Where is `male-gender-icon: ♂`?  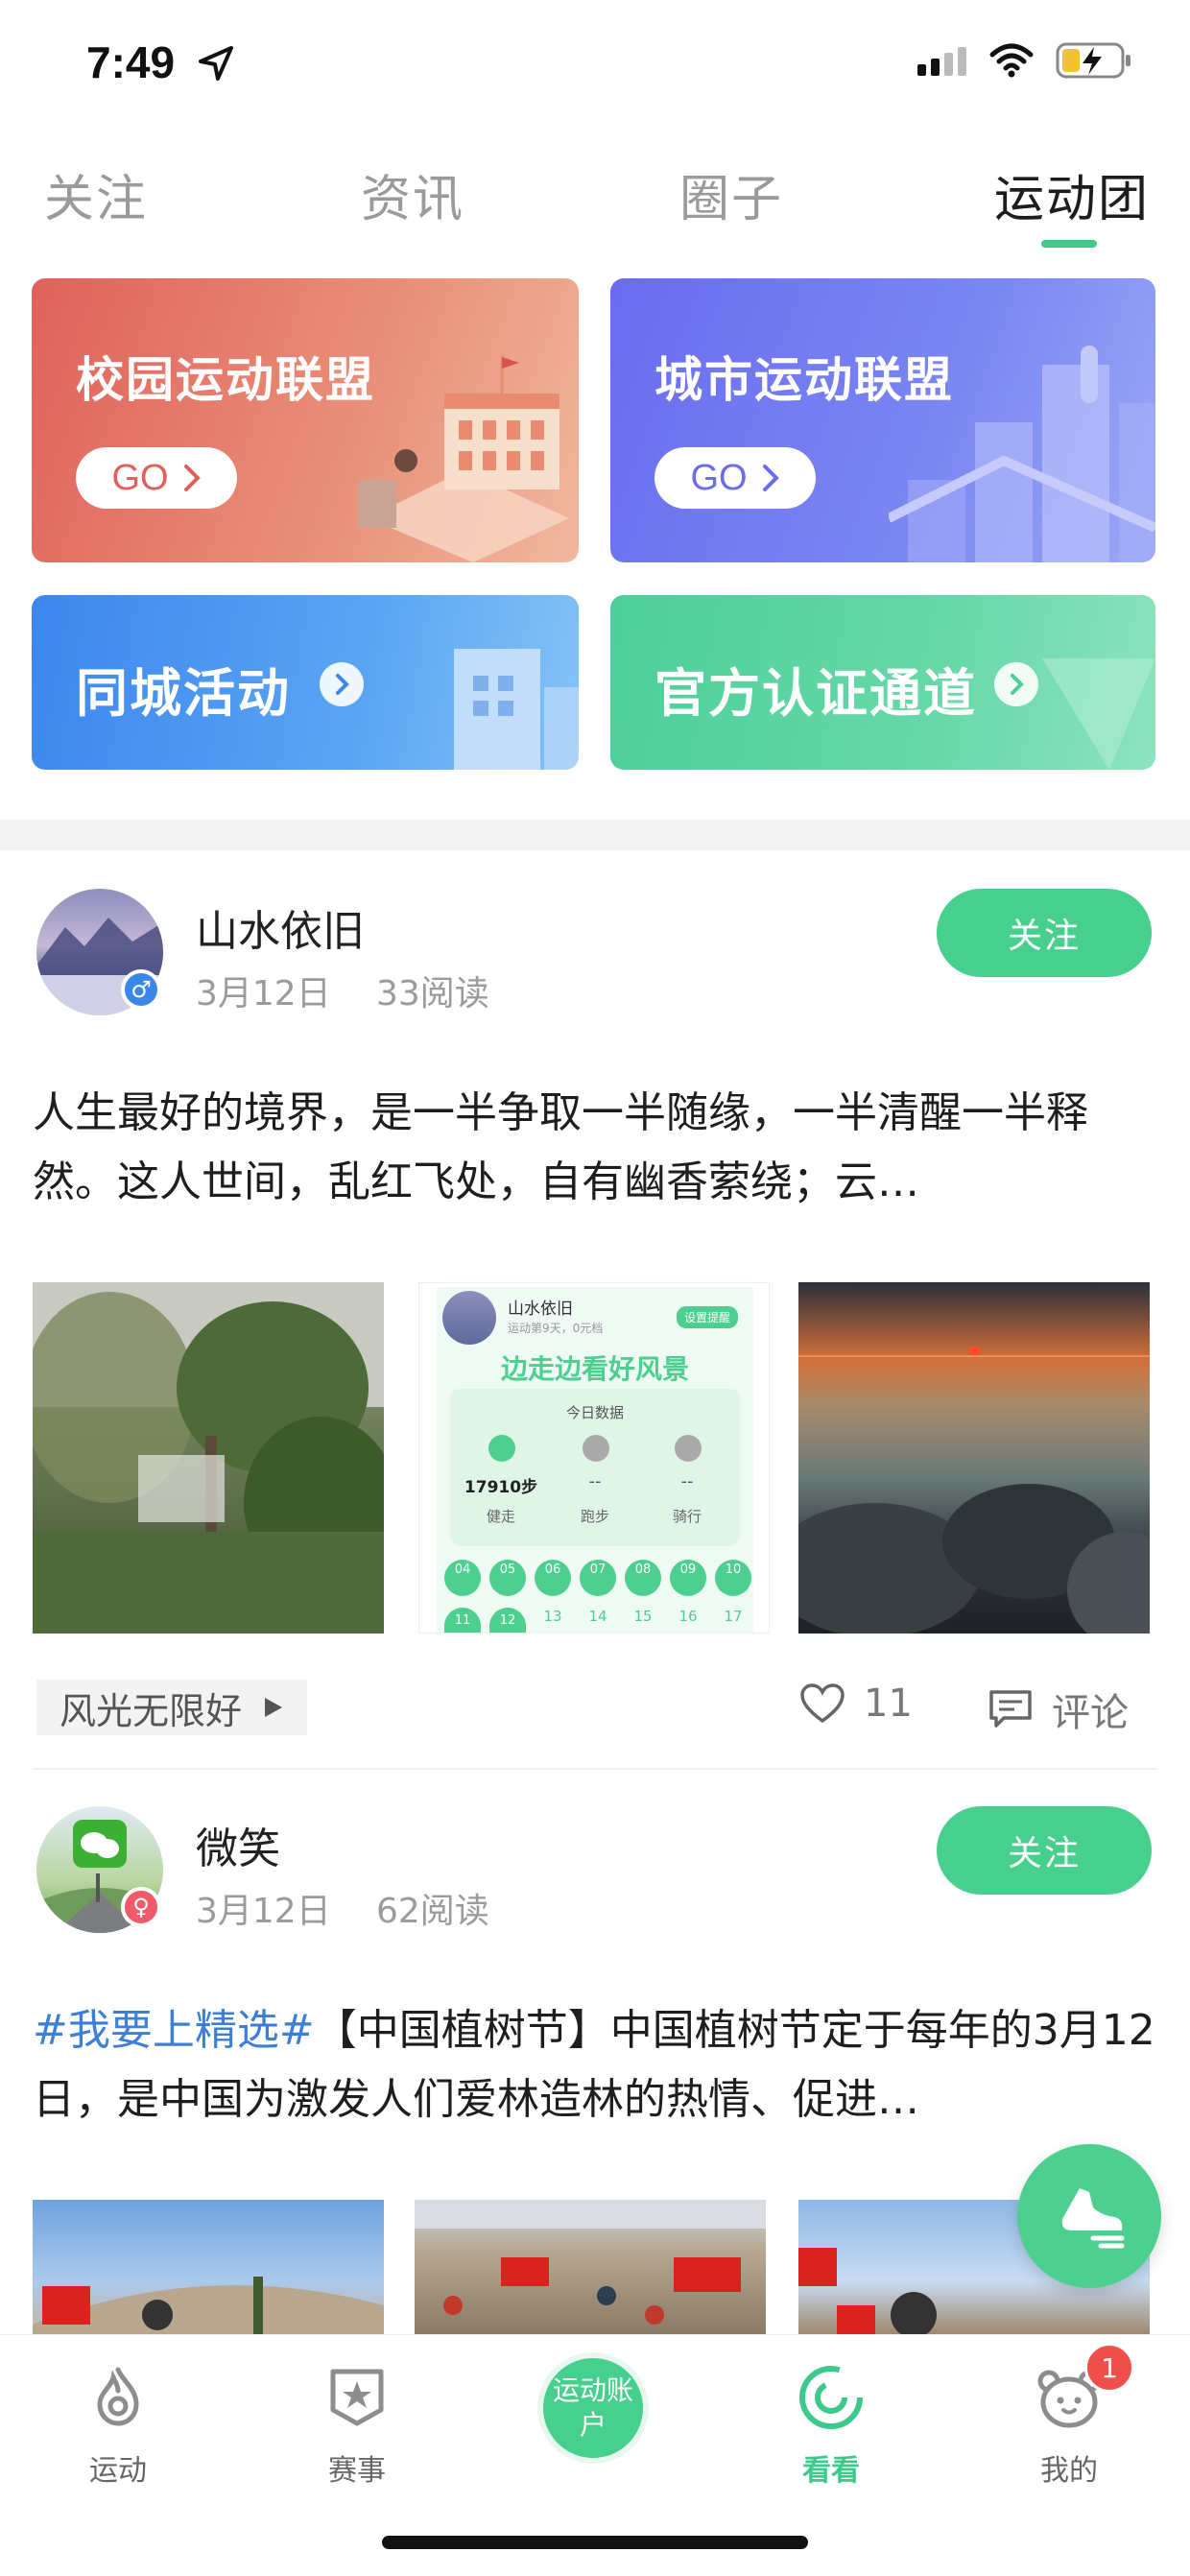 male-gender-icon: ♂ is located at coordinates (141, 989).